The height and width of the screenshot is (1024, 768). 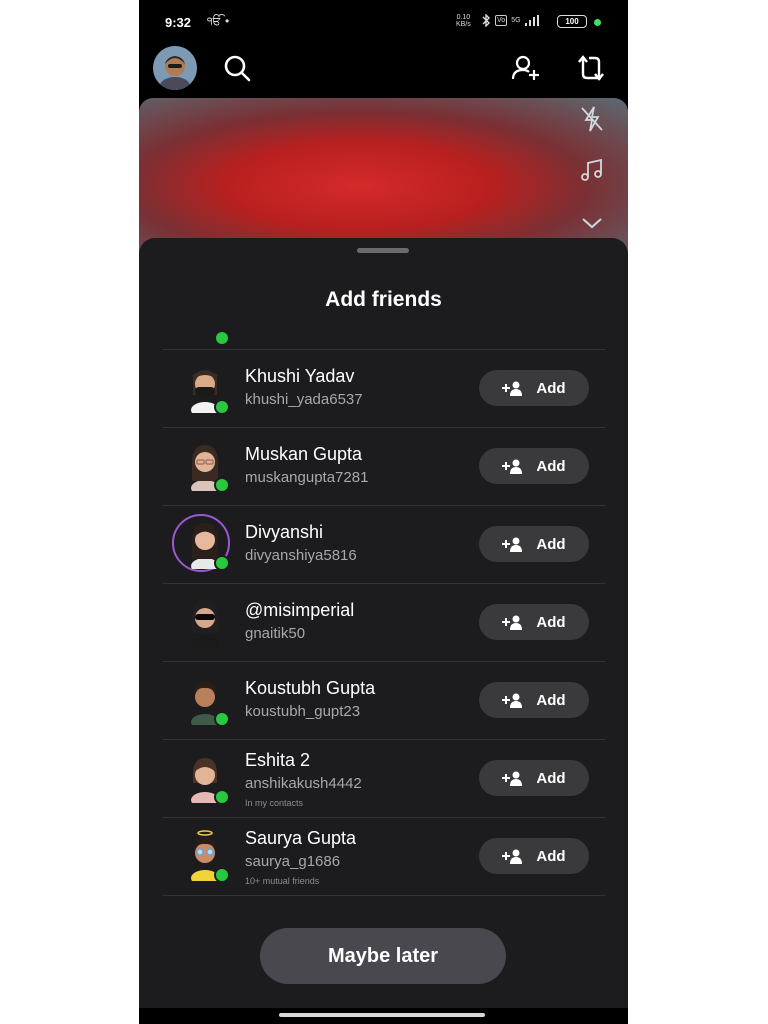 What do you see at coordinates (218, 21) in the screenshot?
I see `status-left-icons: ੴ •` at bounding box center [218, 21].